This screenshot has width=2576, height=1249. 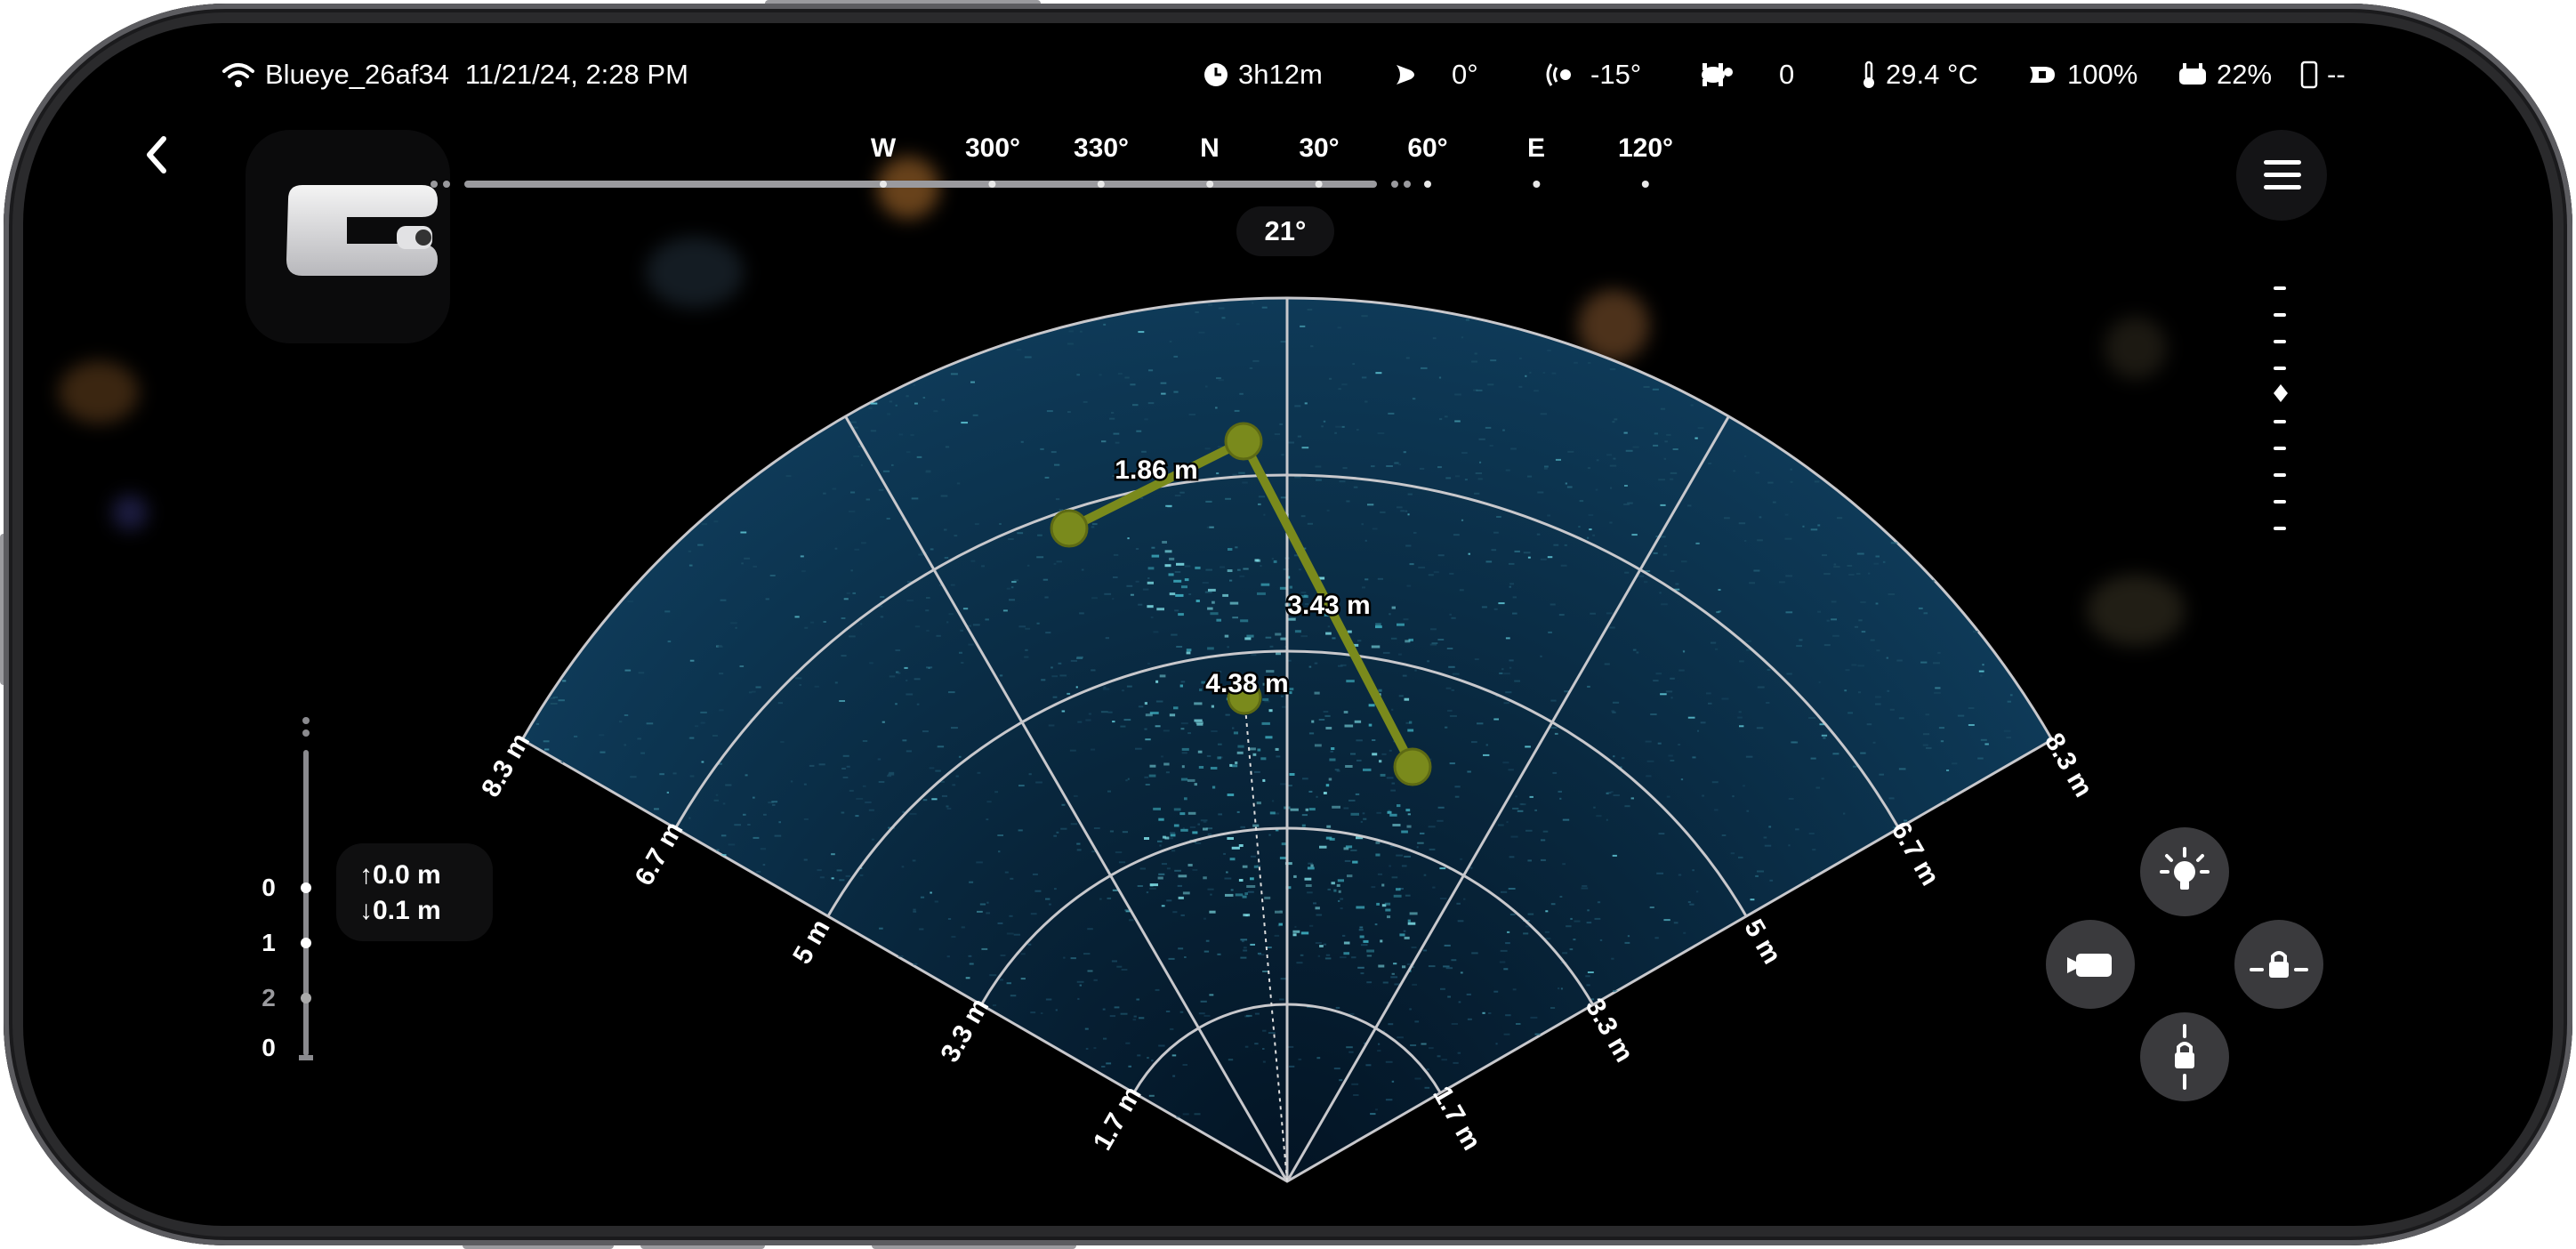 What do you see at coordinates (2090, 965) in the screenshot?
I see `record-button` at bounding box center [2090, 965].